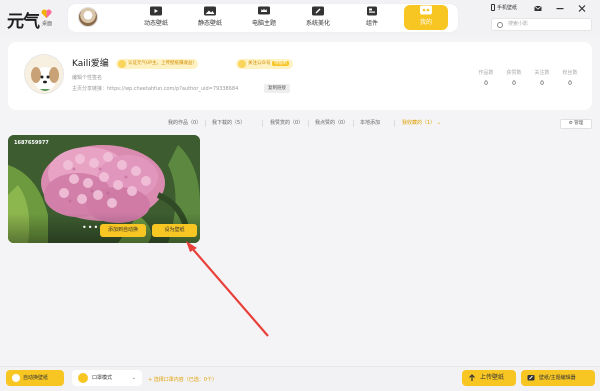 The width and height of the screenshot is (600, 391). What do you see at coordinates (531, 378) in the screenshot?
I see `editor-icon` at bounding box center [531, 378].